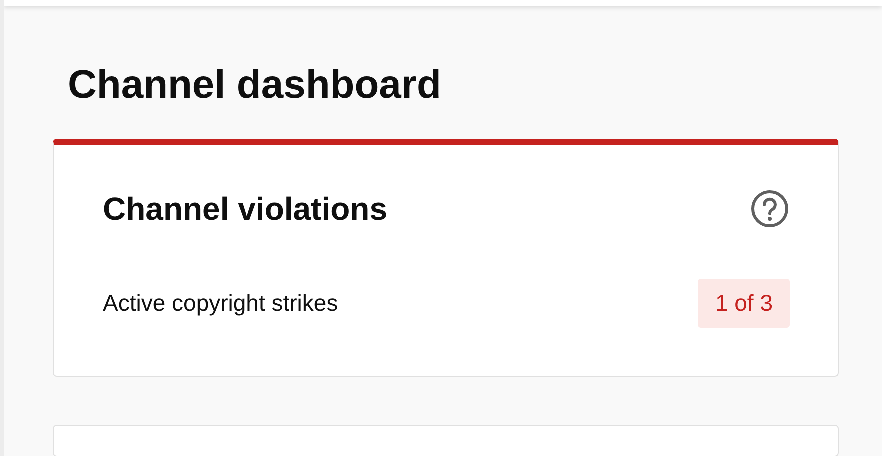 The width and height of the screenshot is (882, 456). What do you see at coordinates (220, 303) in the screenshot?
I see `strikes-label: Active copyright strikes` at bounding box center [220, 303].